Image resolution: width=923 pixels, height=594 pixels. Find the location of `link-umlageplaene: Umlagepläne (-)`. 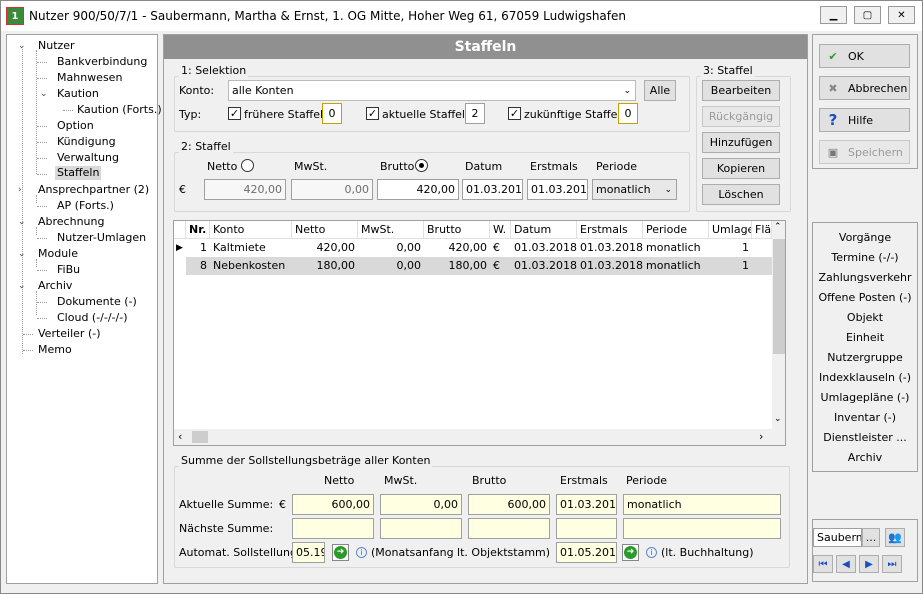

link-umlageplaene: Umlagepläne (-) is located at coordinates (865, 397).